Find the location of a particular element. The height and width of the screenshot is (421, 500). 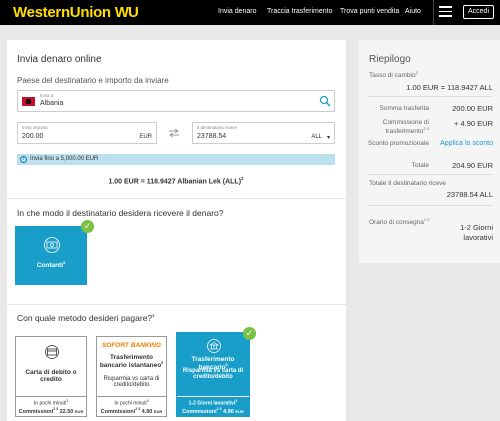

western-union-logo: WesternUnion WU is located at coordinates (76, 12).